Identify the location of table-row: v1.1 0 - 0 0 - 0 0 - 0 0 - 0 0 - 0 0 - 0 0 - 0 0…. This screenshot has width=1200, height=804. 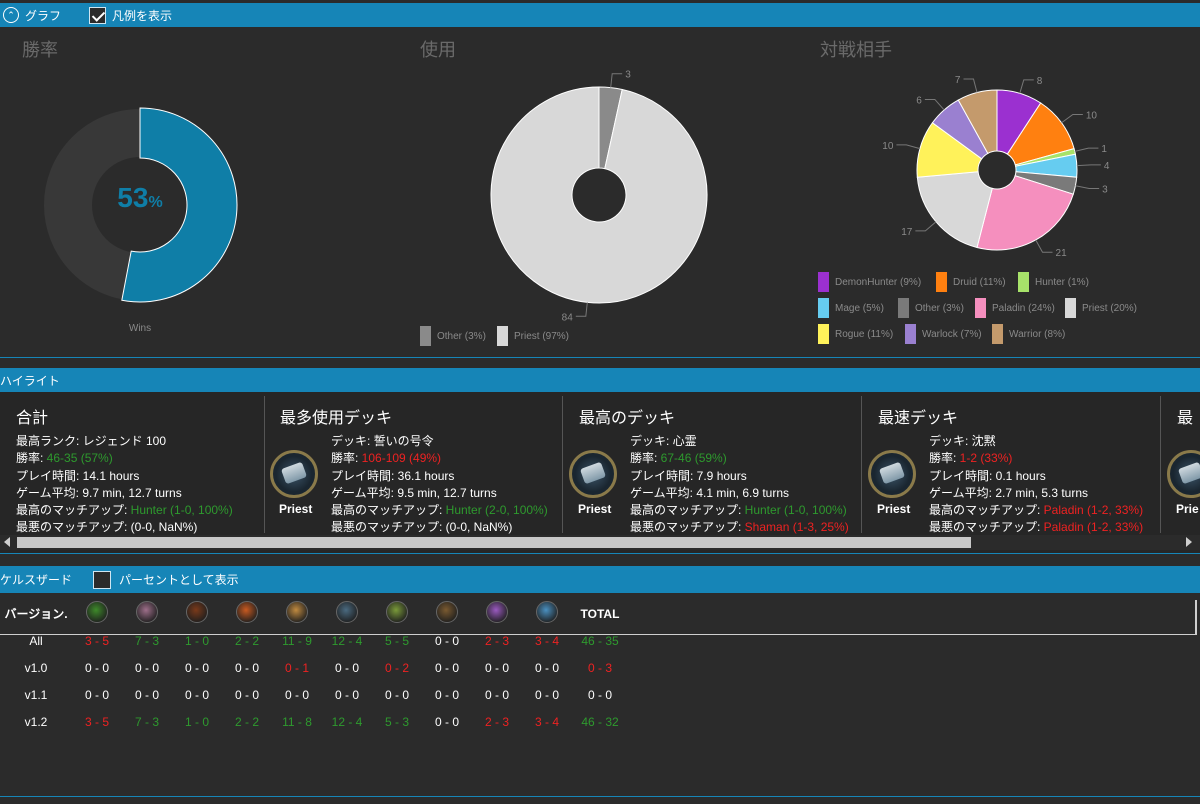
(314, 694).